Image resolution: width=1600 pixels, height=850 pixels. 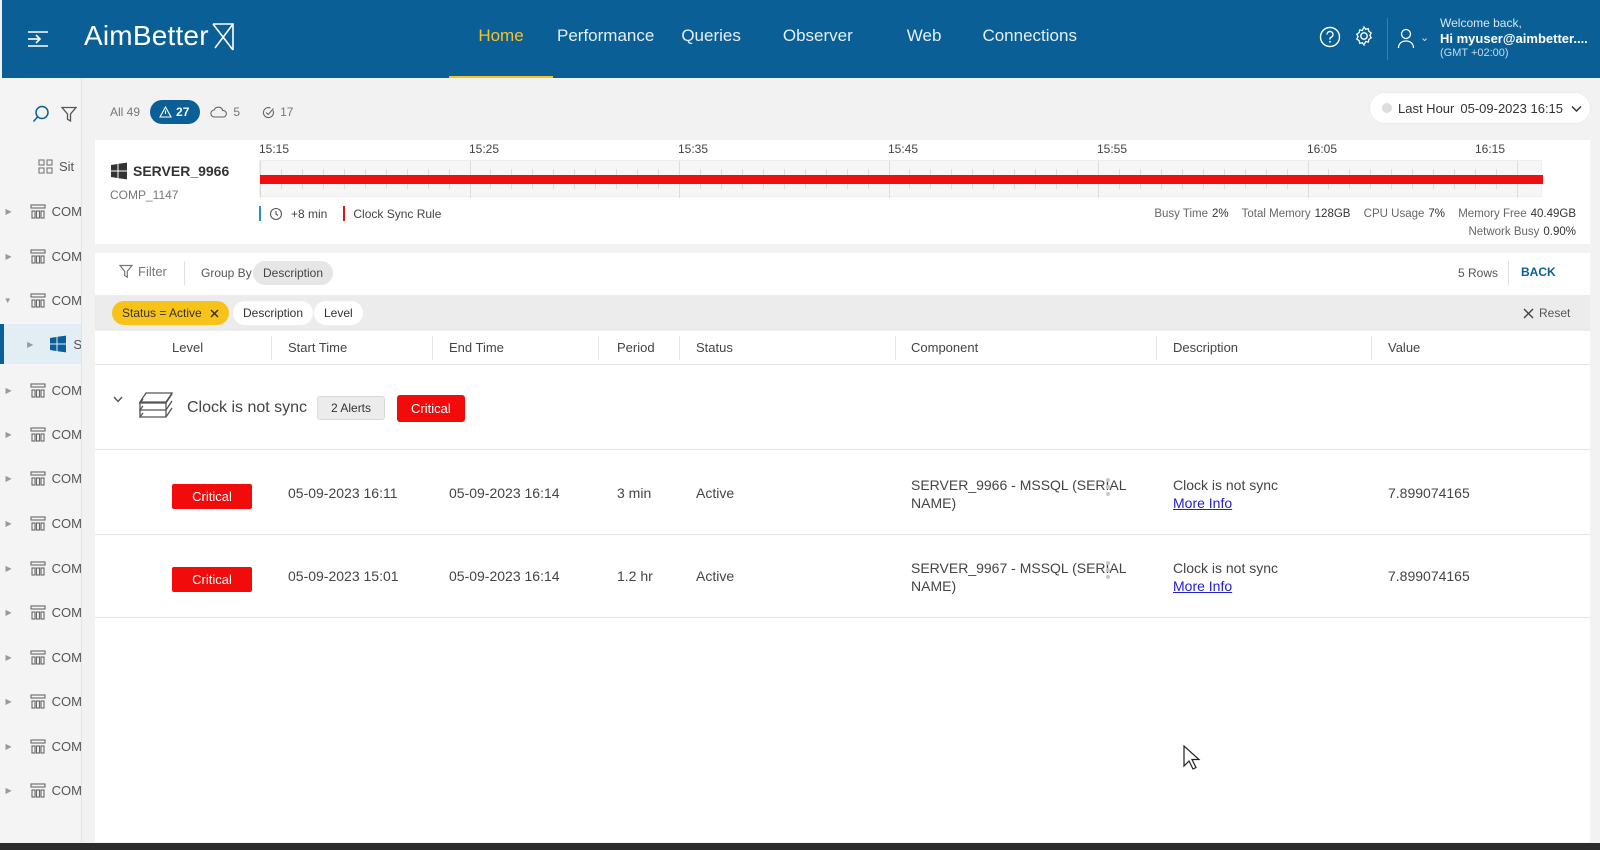 What do you see at coordinates (800, 846) in the screenshot?
I see `taskbar-strip` at bounding box center [800, 846].